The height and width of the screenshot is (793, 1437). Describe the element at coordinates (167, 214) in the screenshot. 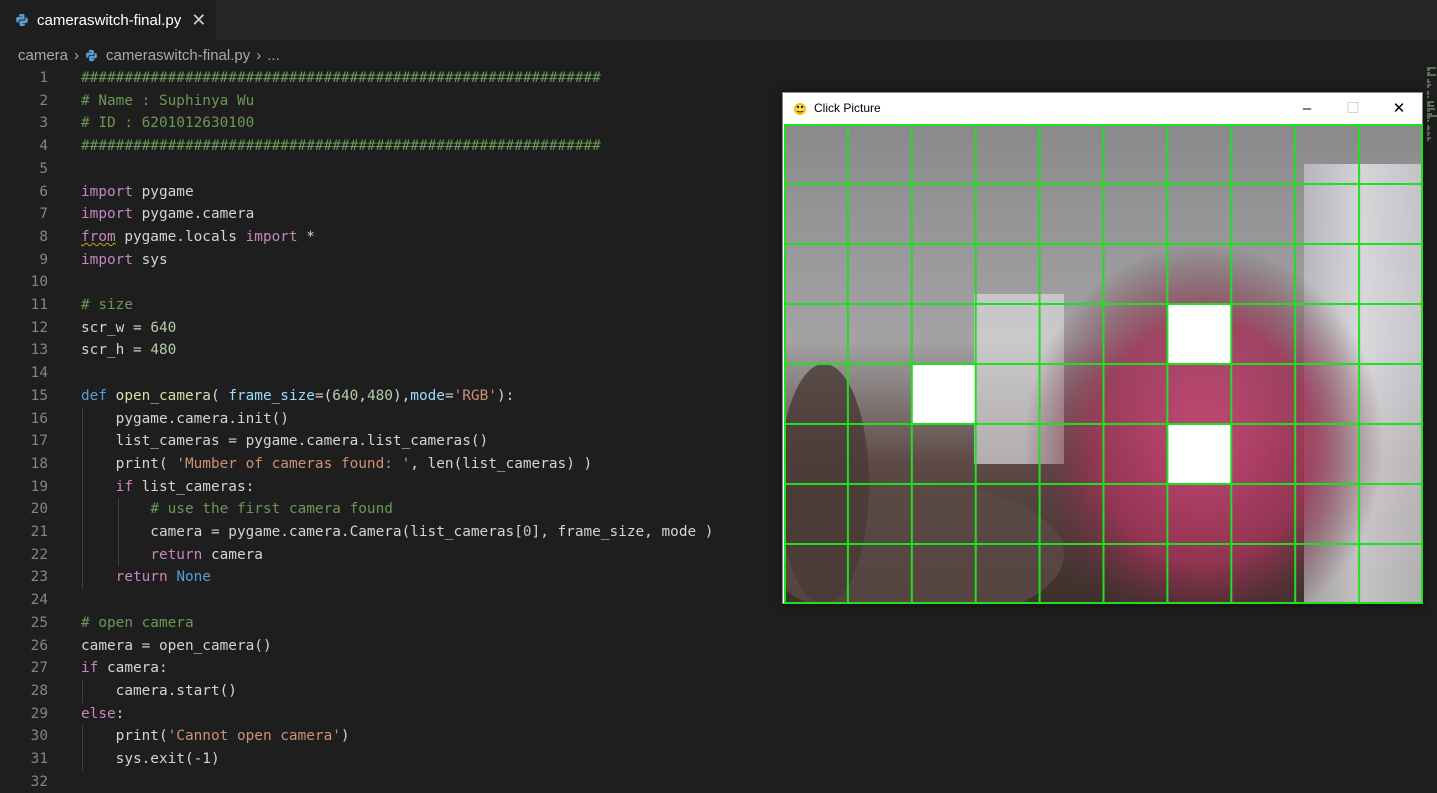

I see `code-text: import pygame.camera` at that location.